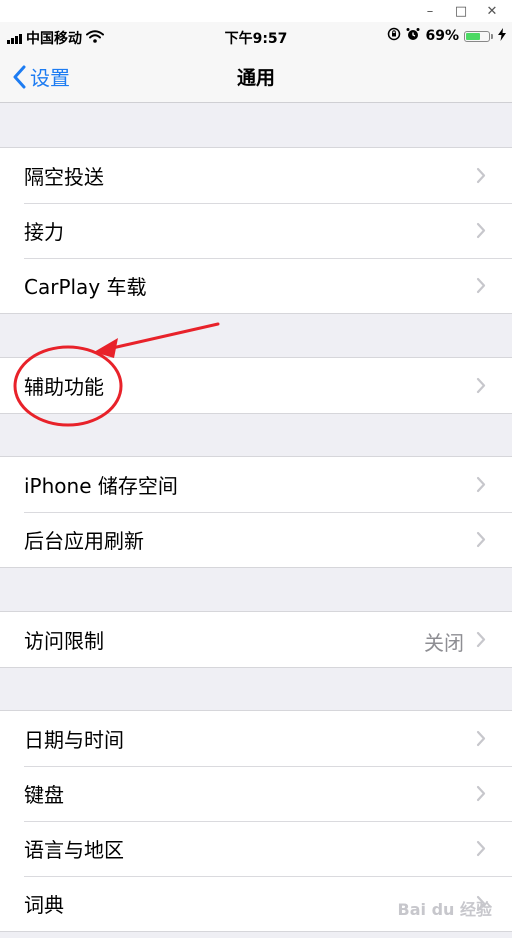  What do you see at coordinates (444, 643) in the screenshot?
I see `list-item-value: 关闭` at bounding box center [444, 643].